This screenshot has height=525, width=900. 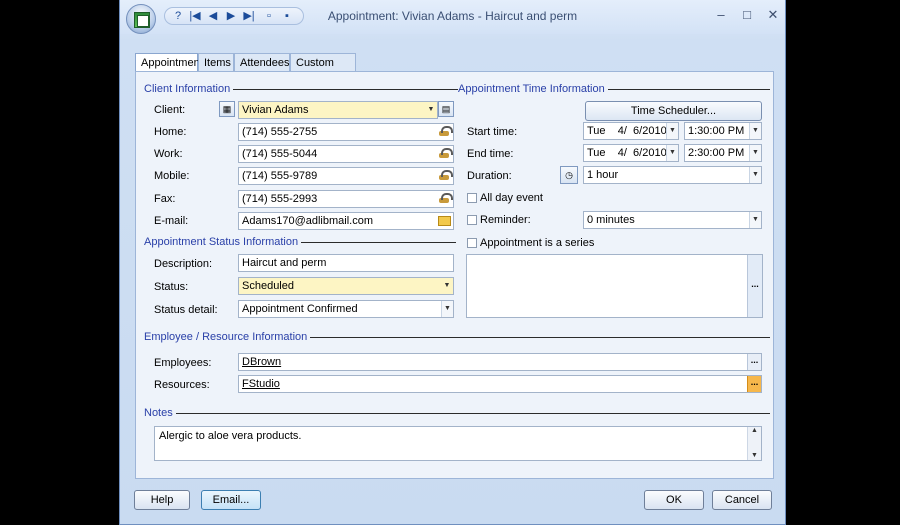 I want to click on end-time-value: 2:30:00 PM, so click(x=716, y=153).